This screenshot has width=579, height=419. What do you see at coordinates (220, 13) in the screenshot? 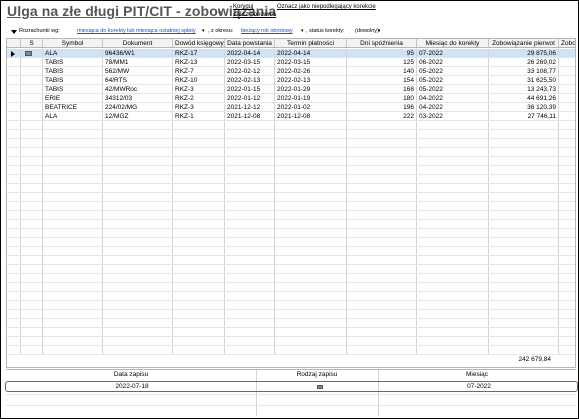
I see `title-dropdown-icon: ▾` at bounding box center [220, 13].